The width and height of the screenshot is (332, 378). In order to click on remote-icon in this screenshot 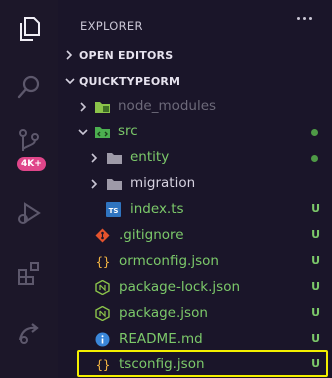, I will do `click(29, 333)`.